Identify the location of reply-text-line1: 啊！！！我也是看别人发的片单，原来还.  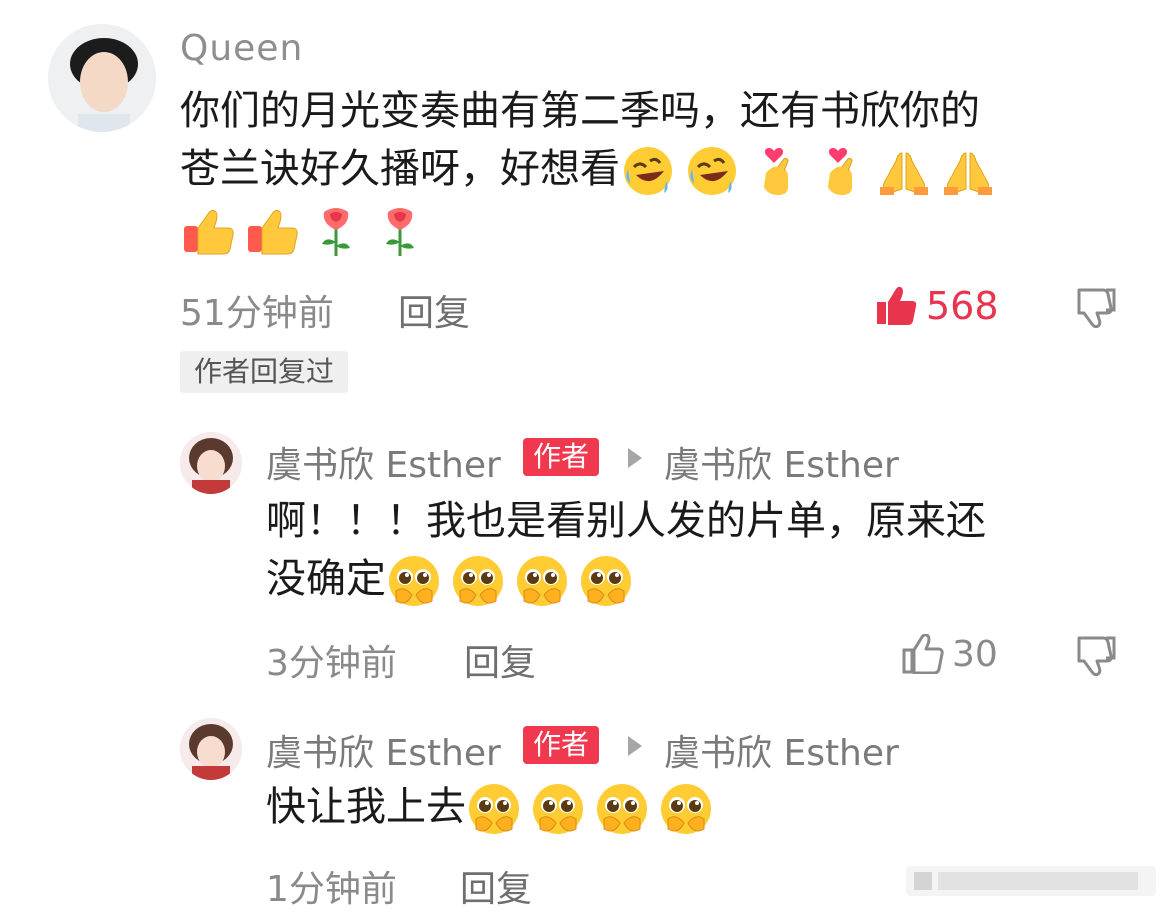
(626, 521).